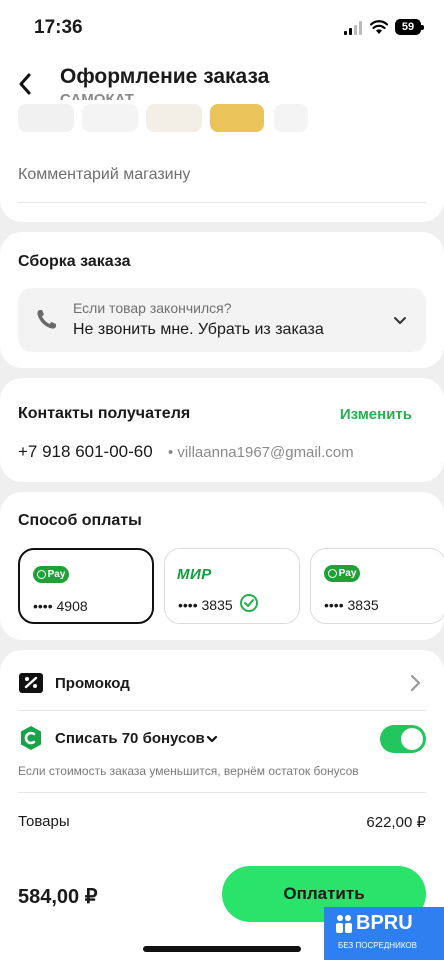 The height and width of the screenshot is (960, 444). Describe the element at coordinates (412, 739) in the screenshot. I see `toggle-knob` at that location.